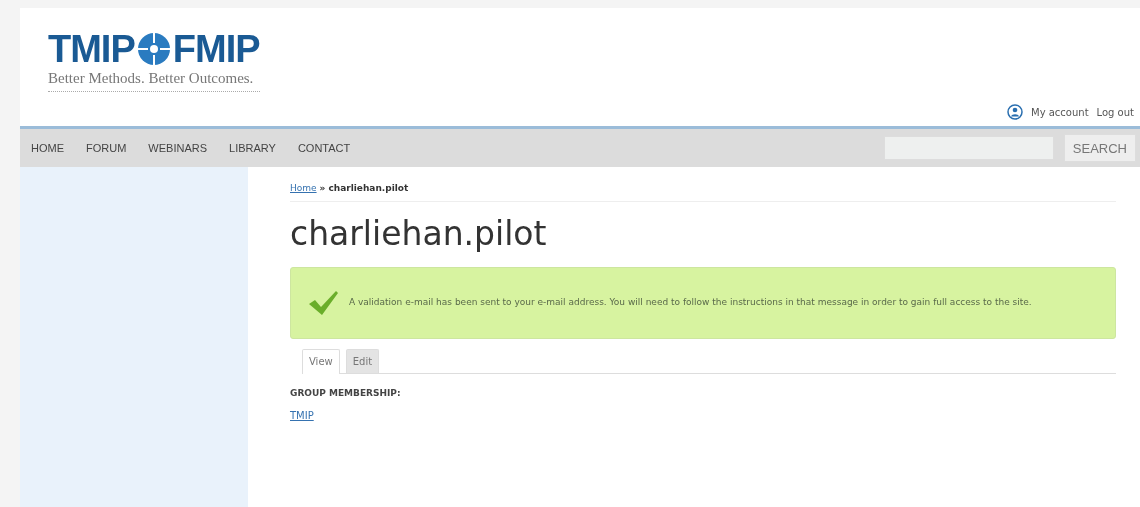  I want to click on user-icon, so click(1015, 112).